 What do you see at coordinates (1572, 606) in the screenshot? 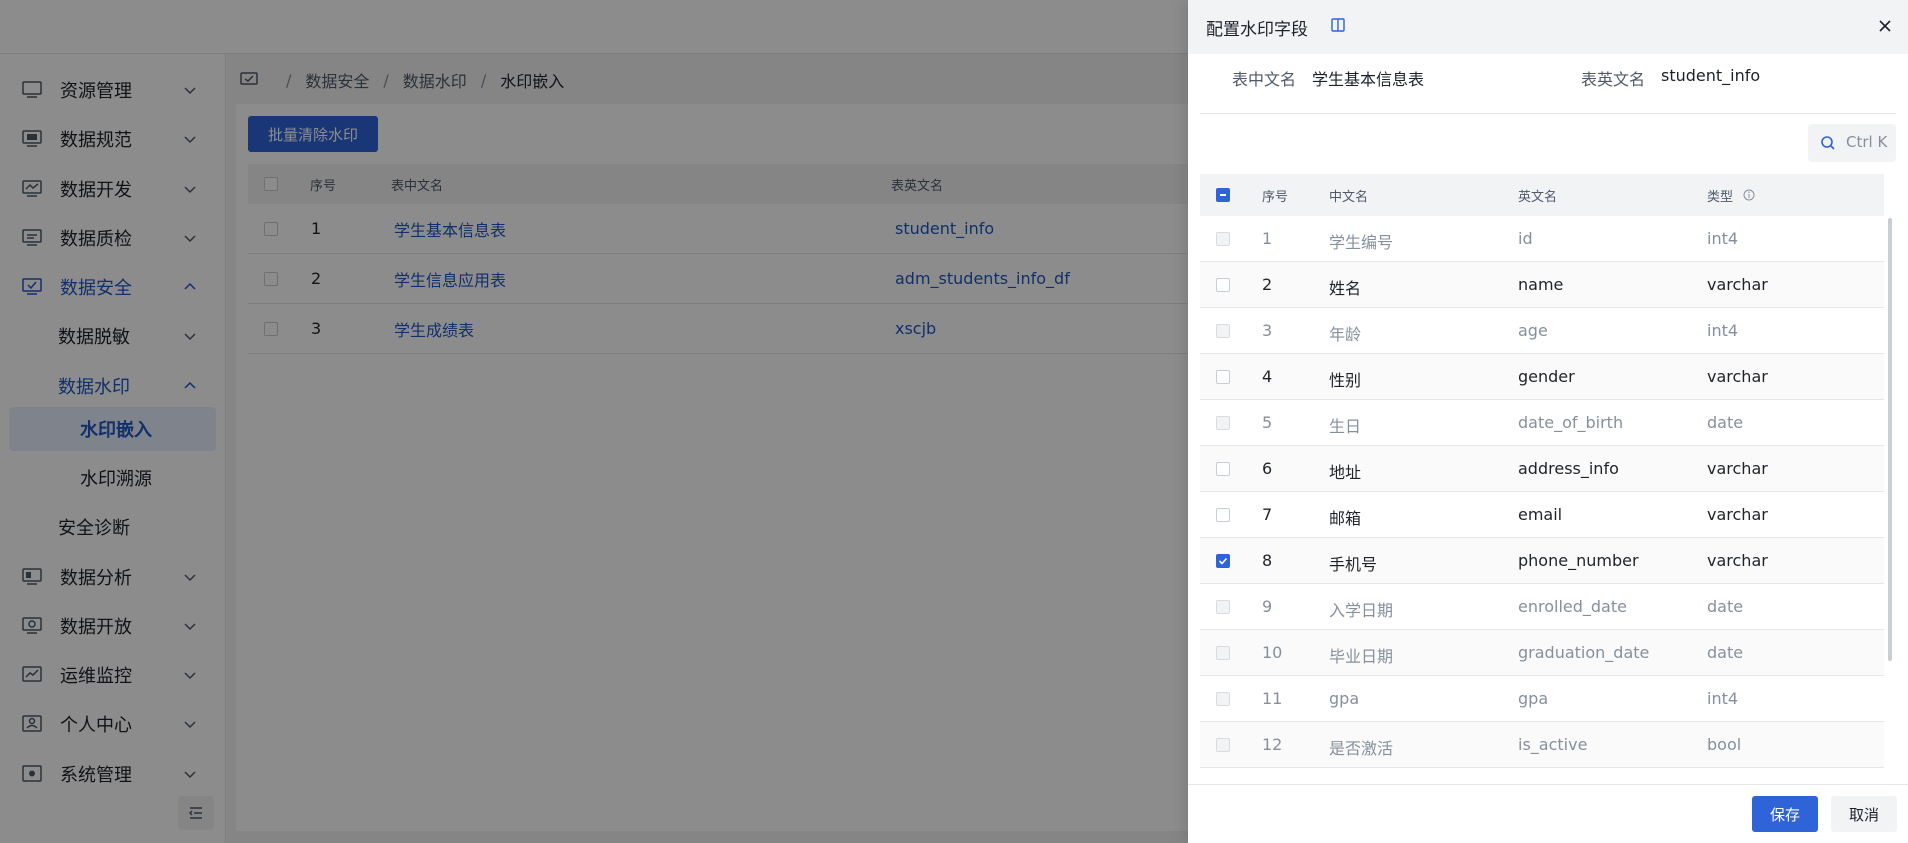
I see `field-en-name: enrolled_date` at bounding box center [1572, 606].